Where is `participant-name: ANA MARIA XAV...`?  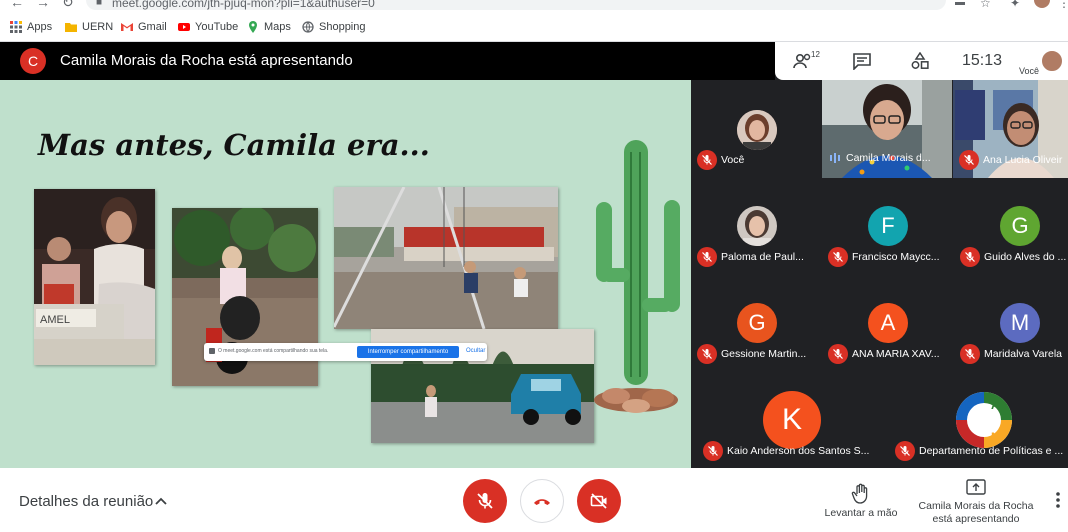
participant-name: ANA MARIA XAV... is located at coordinates (896, 354).